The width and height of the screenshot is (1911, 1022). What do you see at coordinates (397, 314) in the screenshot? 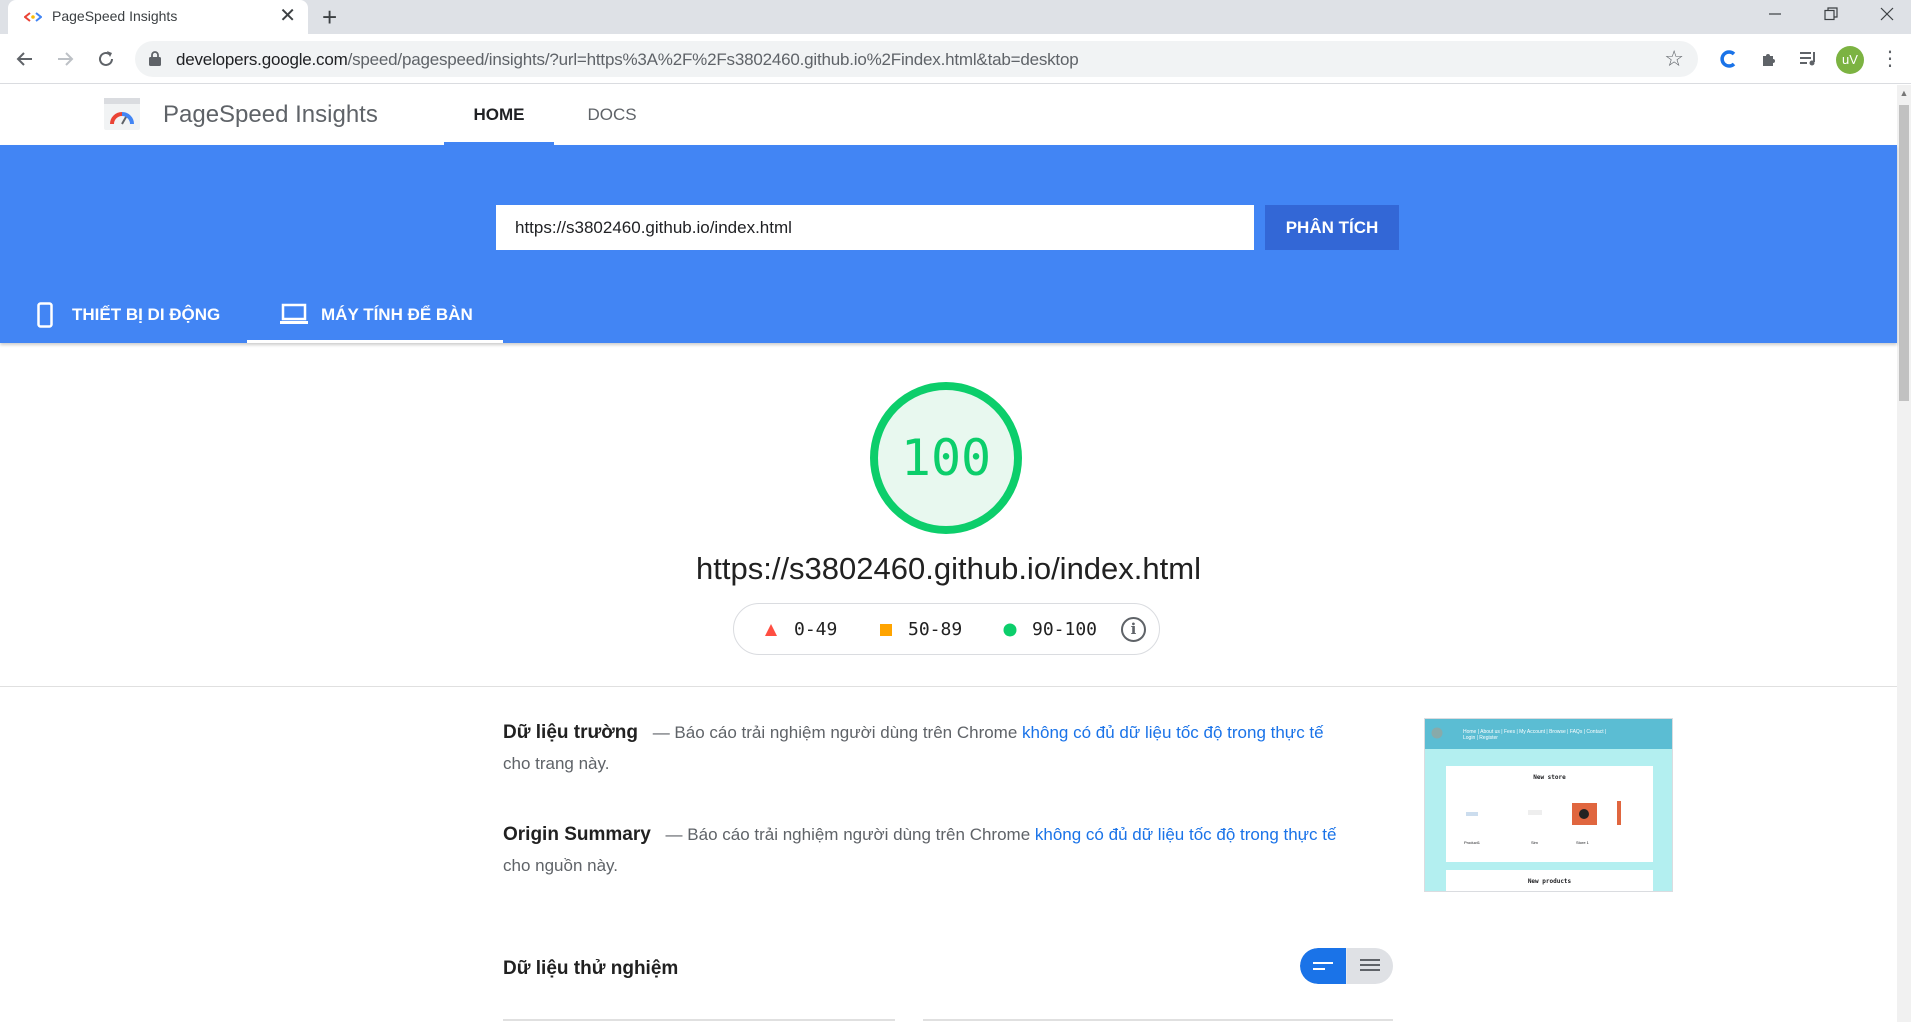
I see `tab-desktop-label: MÁY TÍNH ĐỂ BÀN` at bounding box center [397, 314].